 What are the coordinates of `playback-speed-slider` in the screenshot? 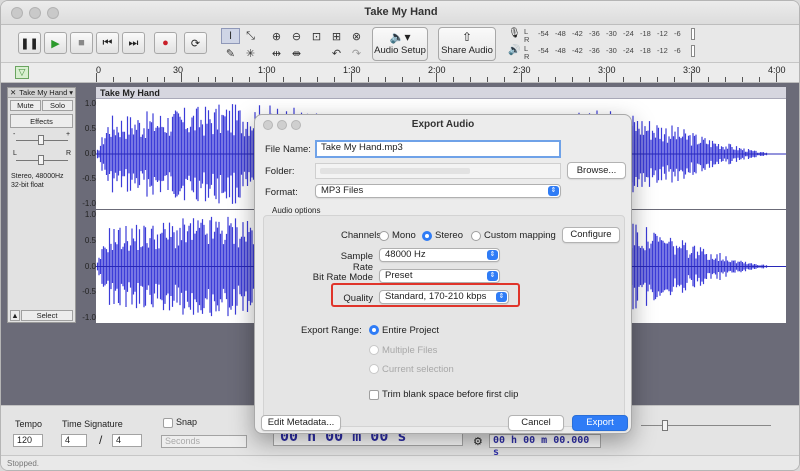 It's located at (706, 425).